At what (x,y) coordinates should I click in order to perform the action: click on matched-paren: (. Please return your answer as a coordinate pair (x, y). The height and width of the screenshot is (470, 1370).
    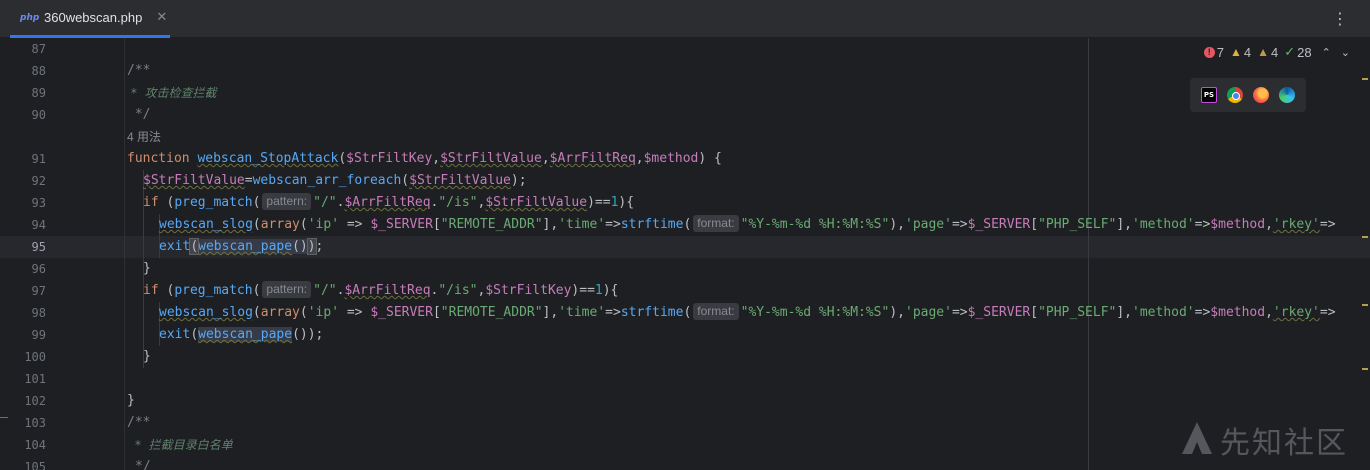
    Looking at the image, I should click on (194, 246).